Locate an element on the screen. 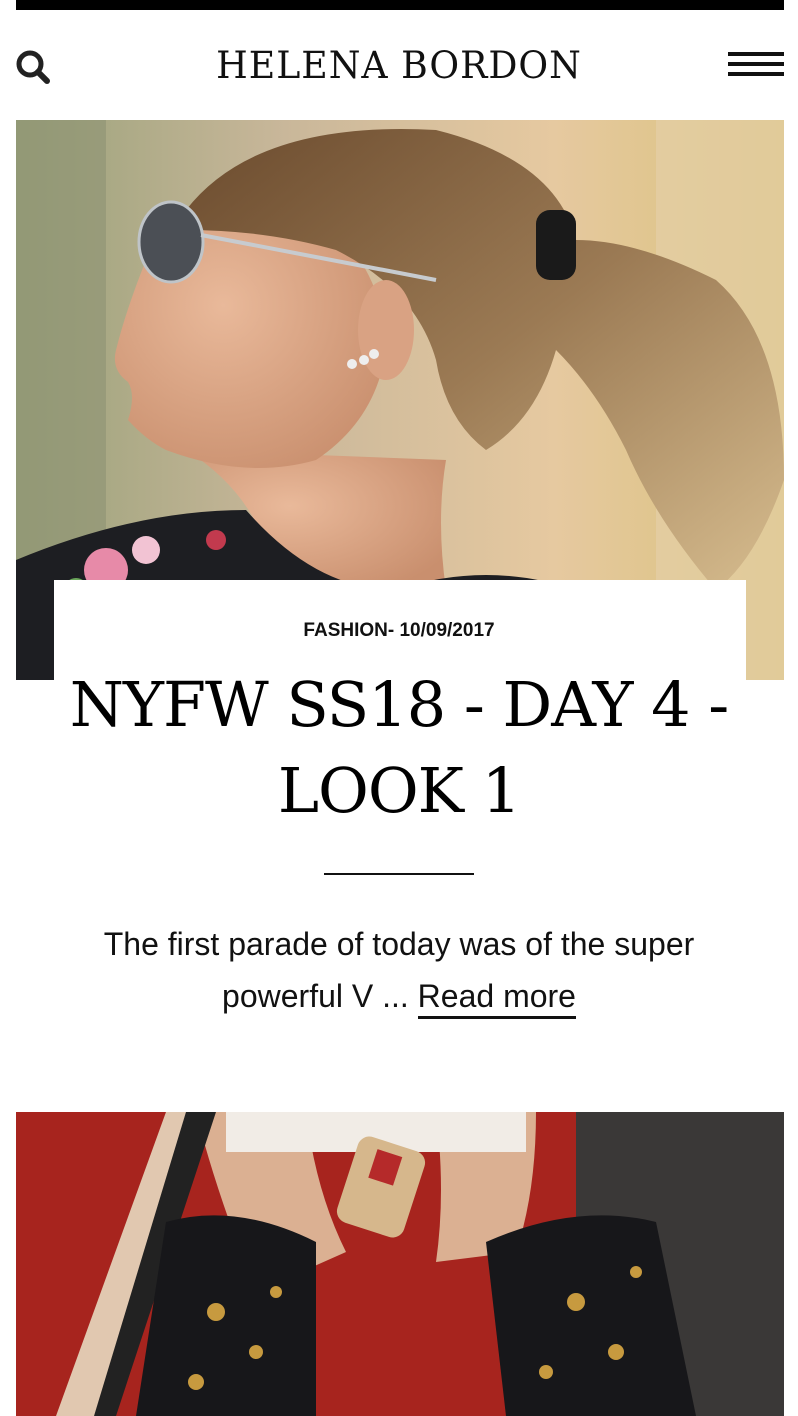 The image size is (798, 1416). site-logo: HELENA BORDON is located at coordinates (399, 65).